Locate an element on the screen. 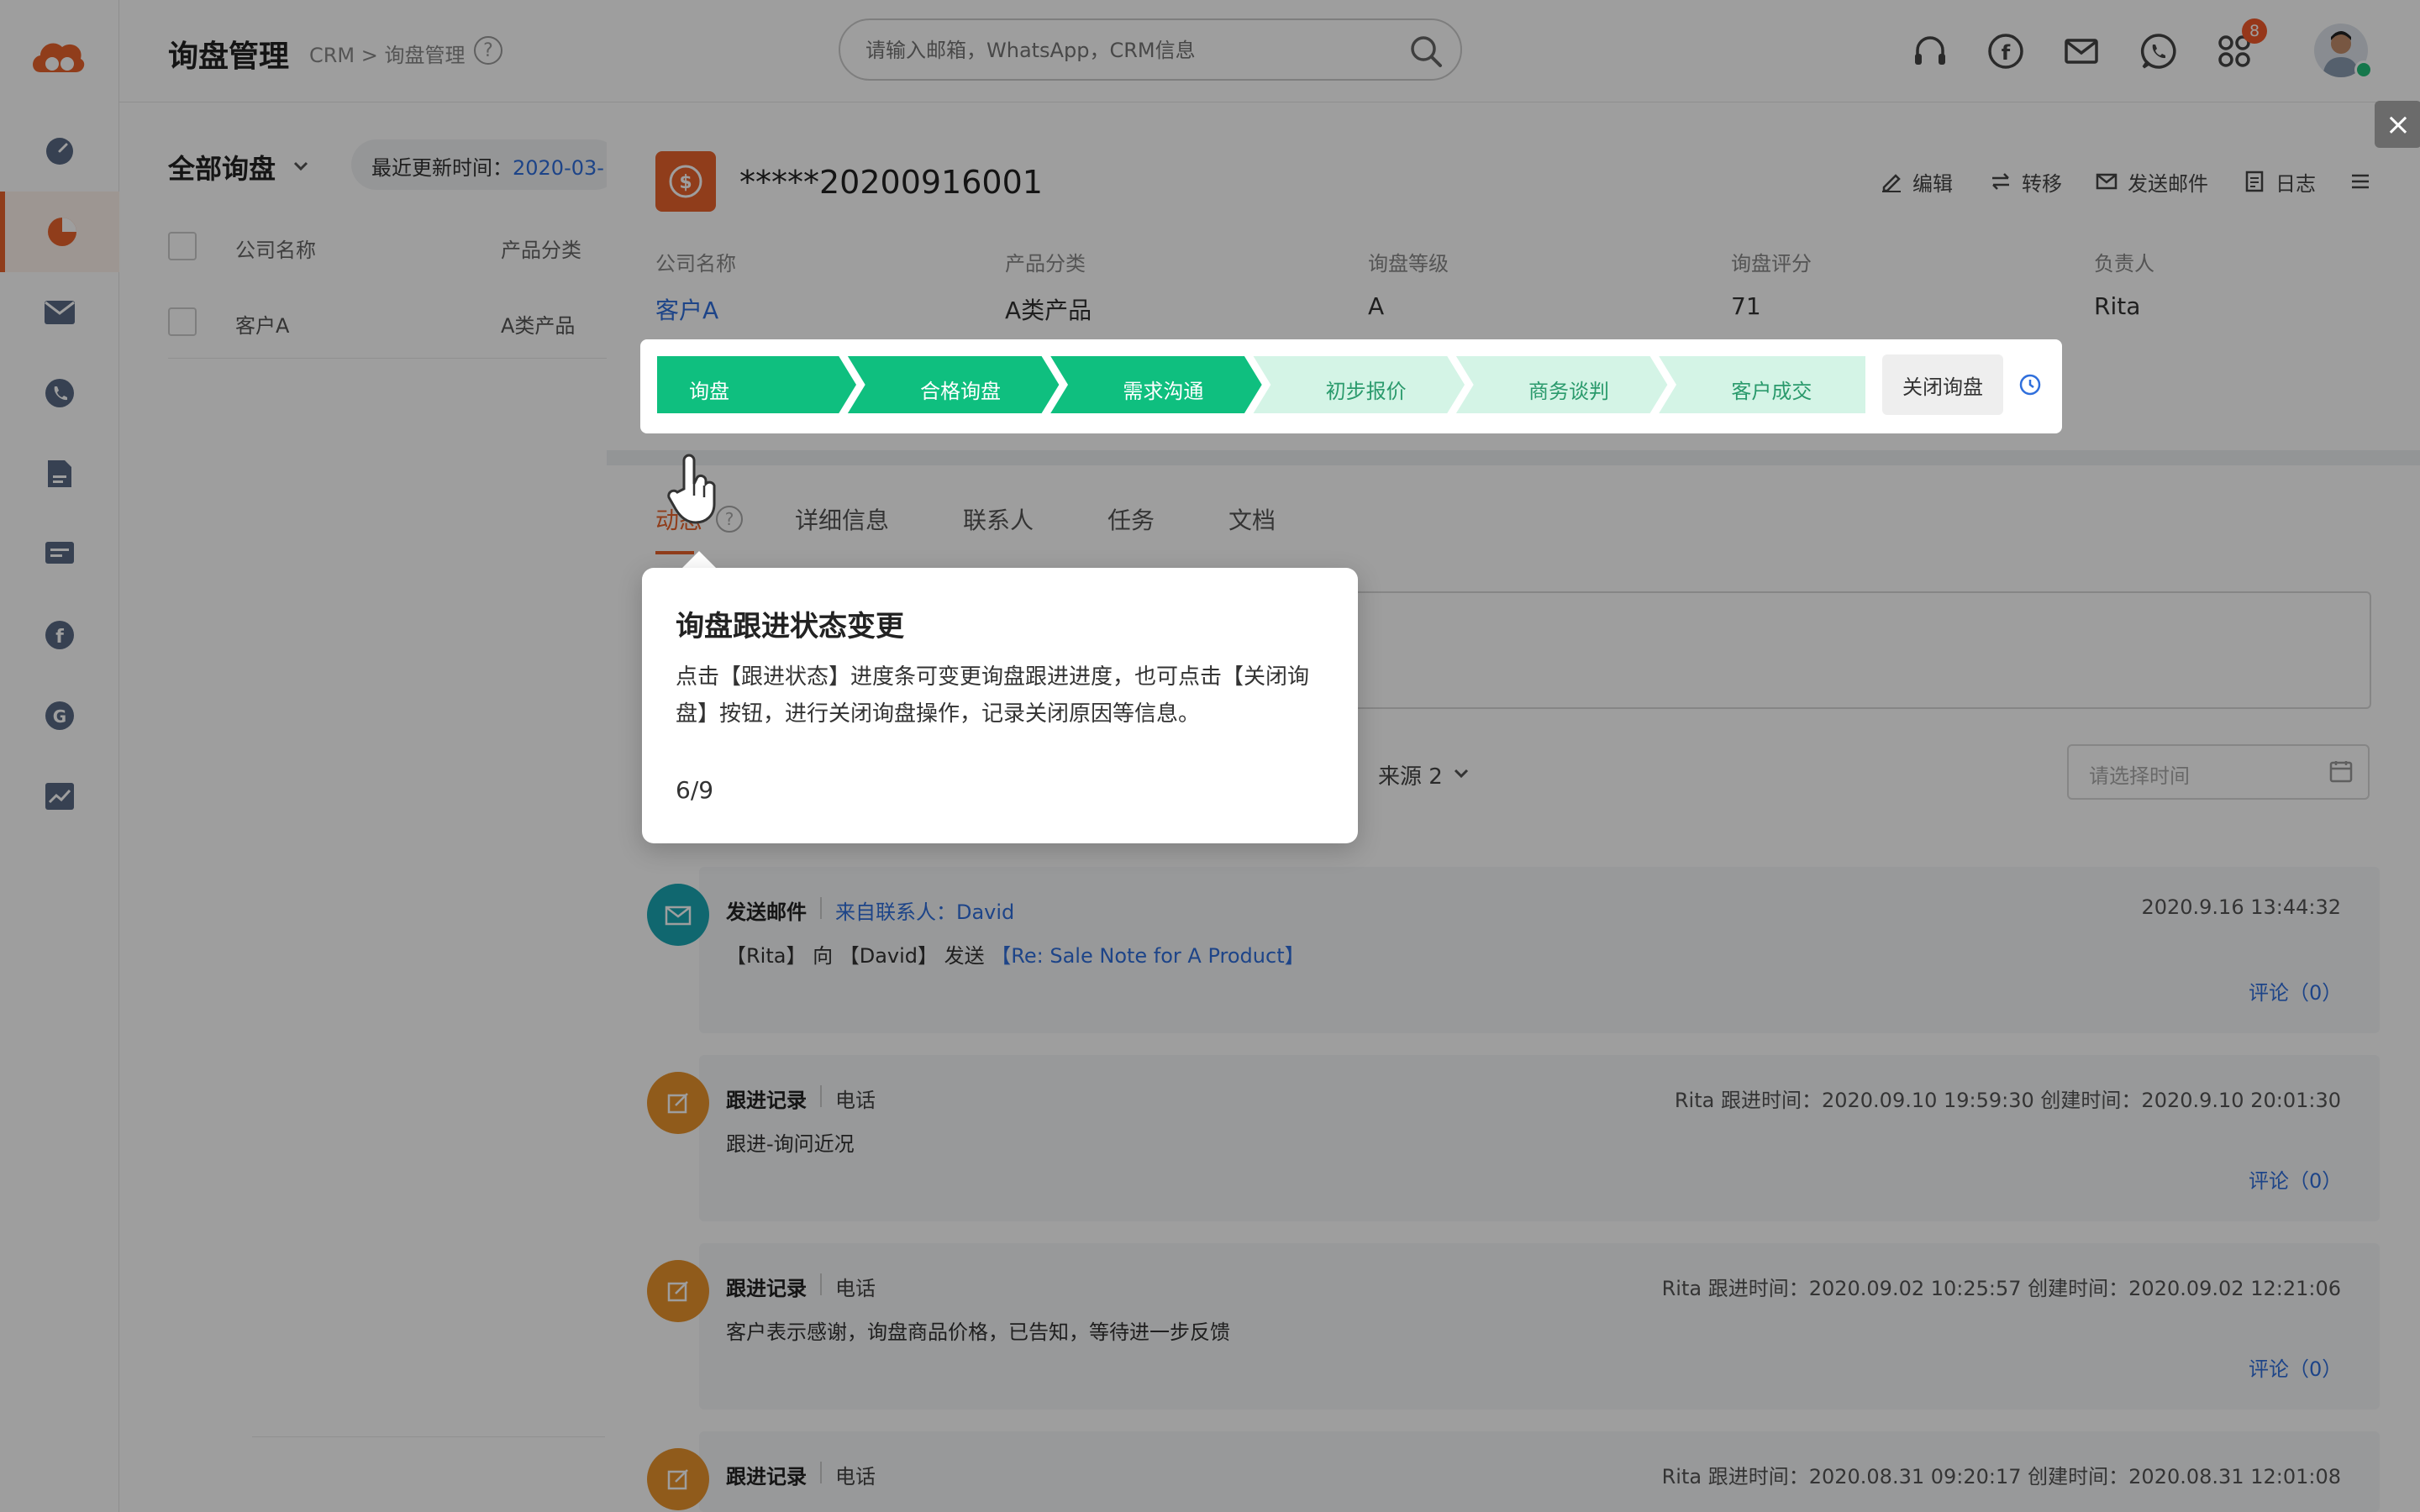  source-filter: 来源 2 is located at coordinates (1424, 774).